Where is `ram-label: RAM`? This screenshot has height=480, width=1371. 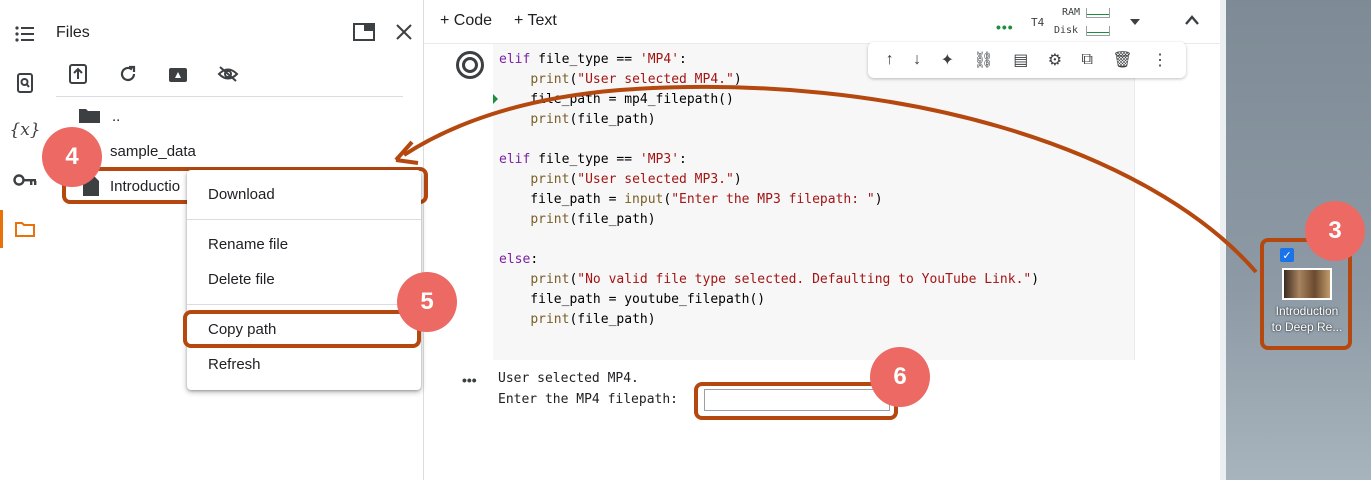 ram-label: RAM is located at coordinates (1071, 12).